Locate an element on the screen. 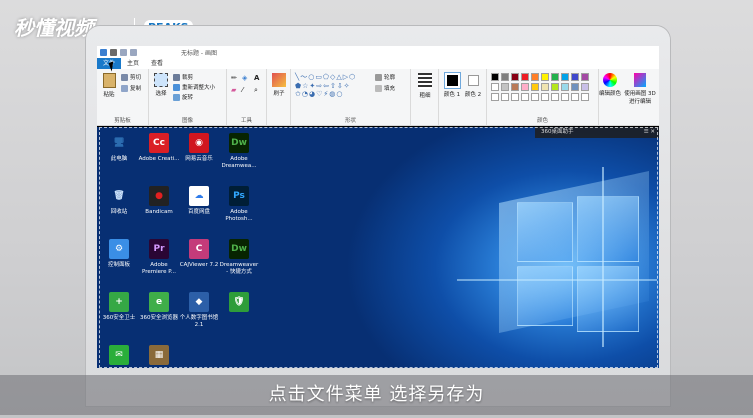 The height and width of the screenshot is (418, 753). size-button: 粗细 is located at coordinates (425, 86).